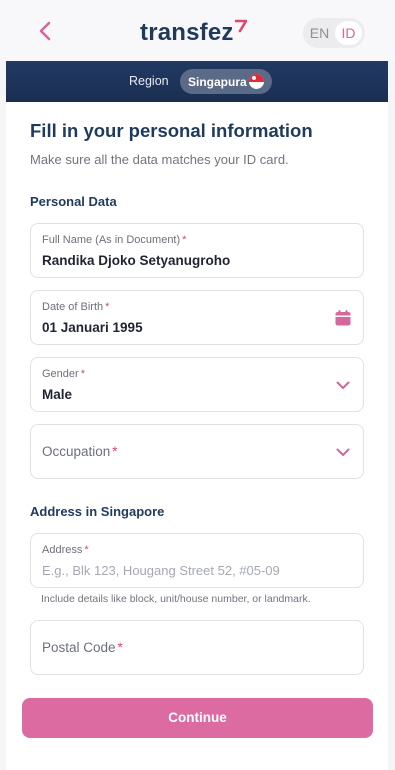 This screenshot has width=395, height=770. I want to click on gender-label: Gender, so click(60, 374).